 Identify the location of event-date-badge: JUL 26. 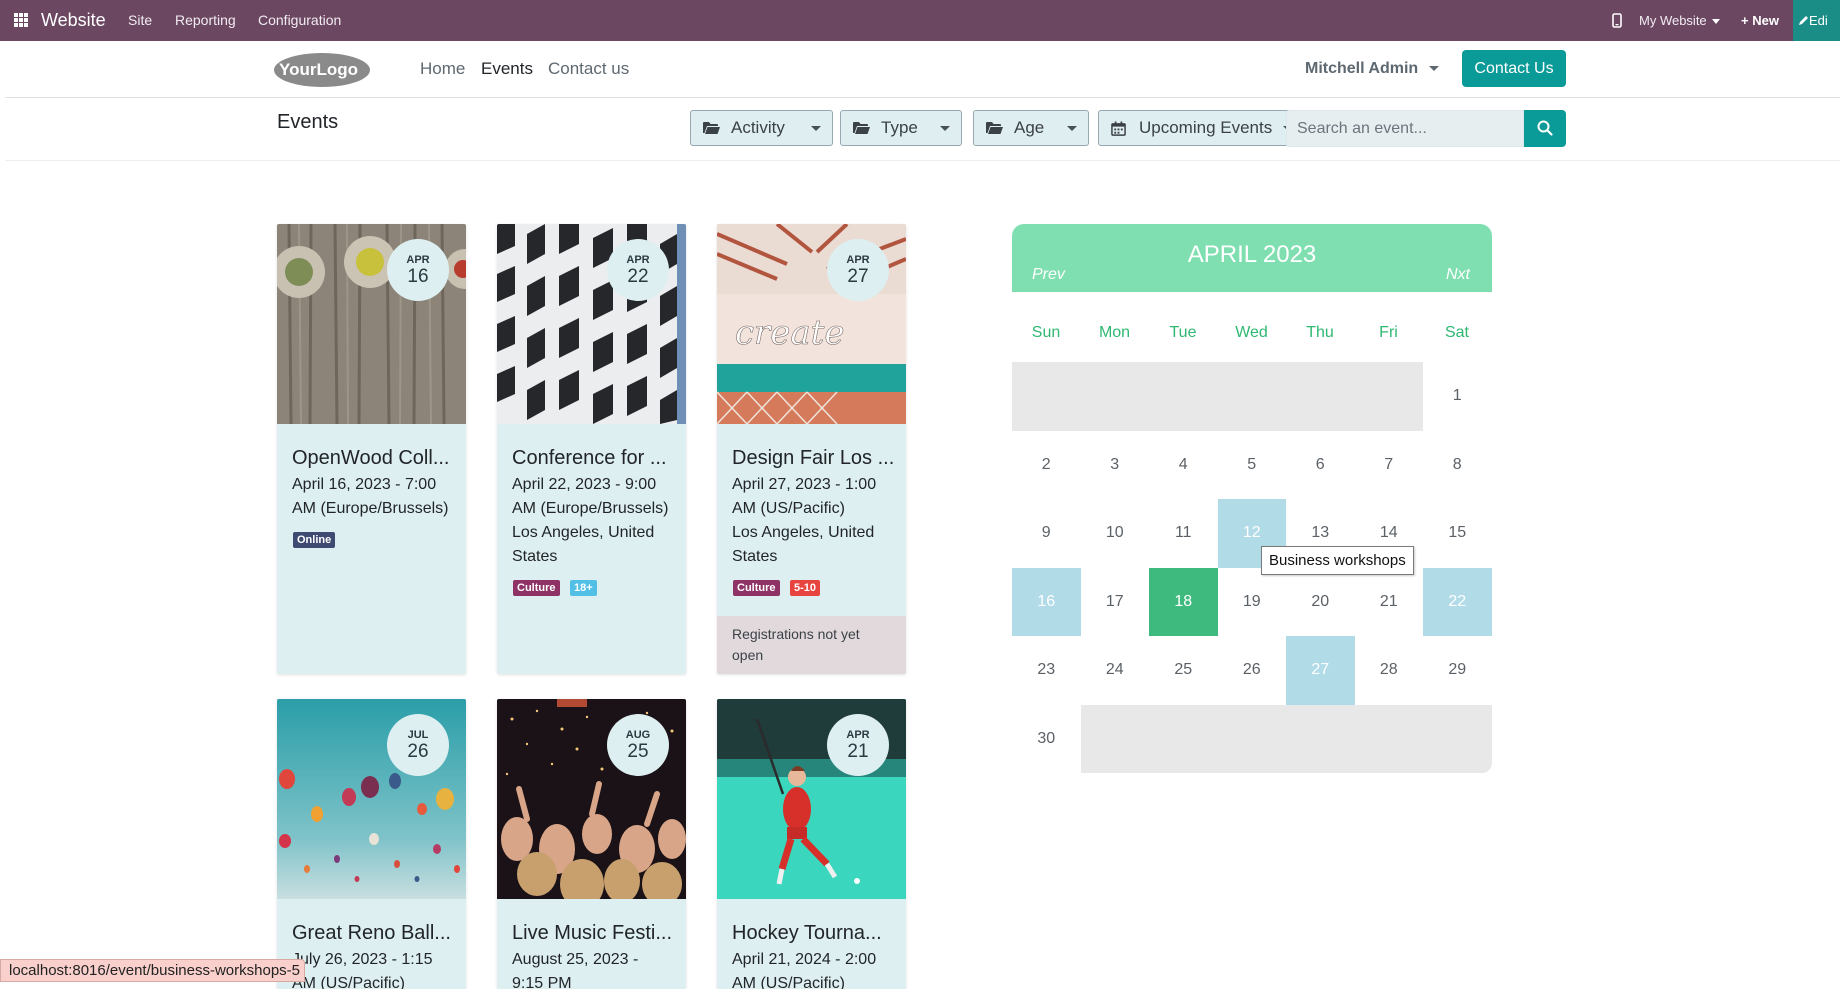
(418, 745).